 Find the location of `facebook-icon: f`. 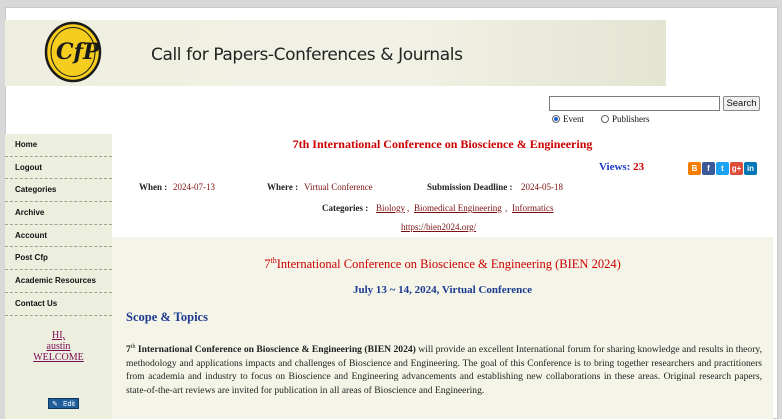

facebook-icon: f is located at coordinates (708, 168).